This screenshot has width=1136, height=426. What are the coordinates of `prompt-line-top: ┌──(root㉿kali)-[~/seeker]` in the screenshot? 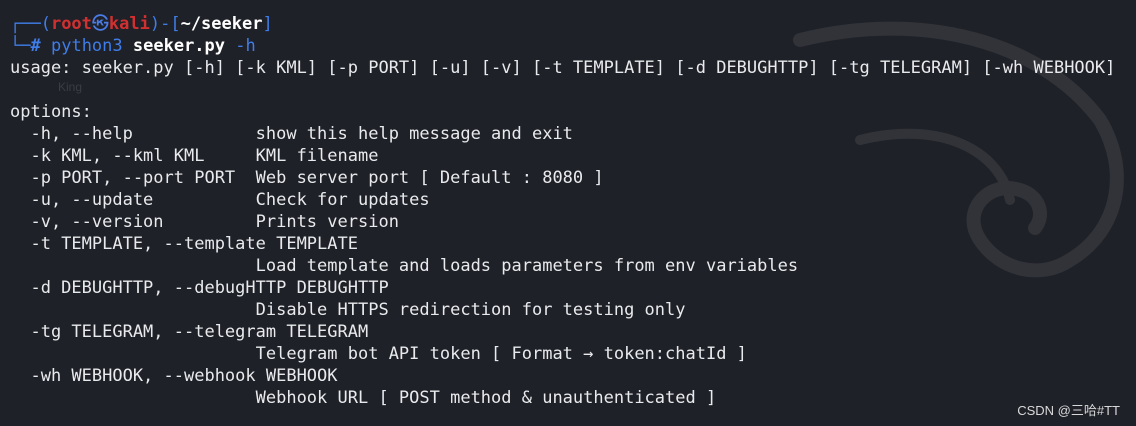 It's located at (141, 24).